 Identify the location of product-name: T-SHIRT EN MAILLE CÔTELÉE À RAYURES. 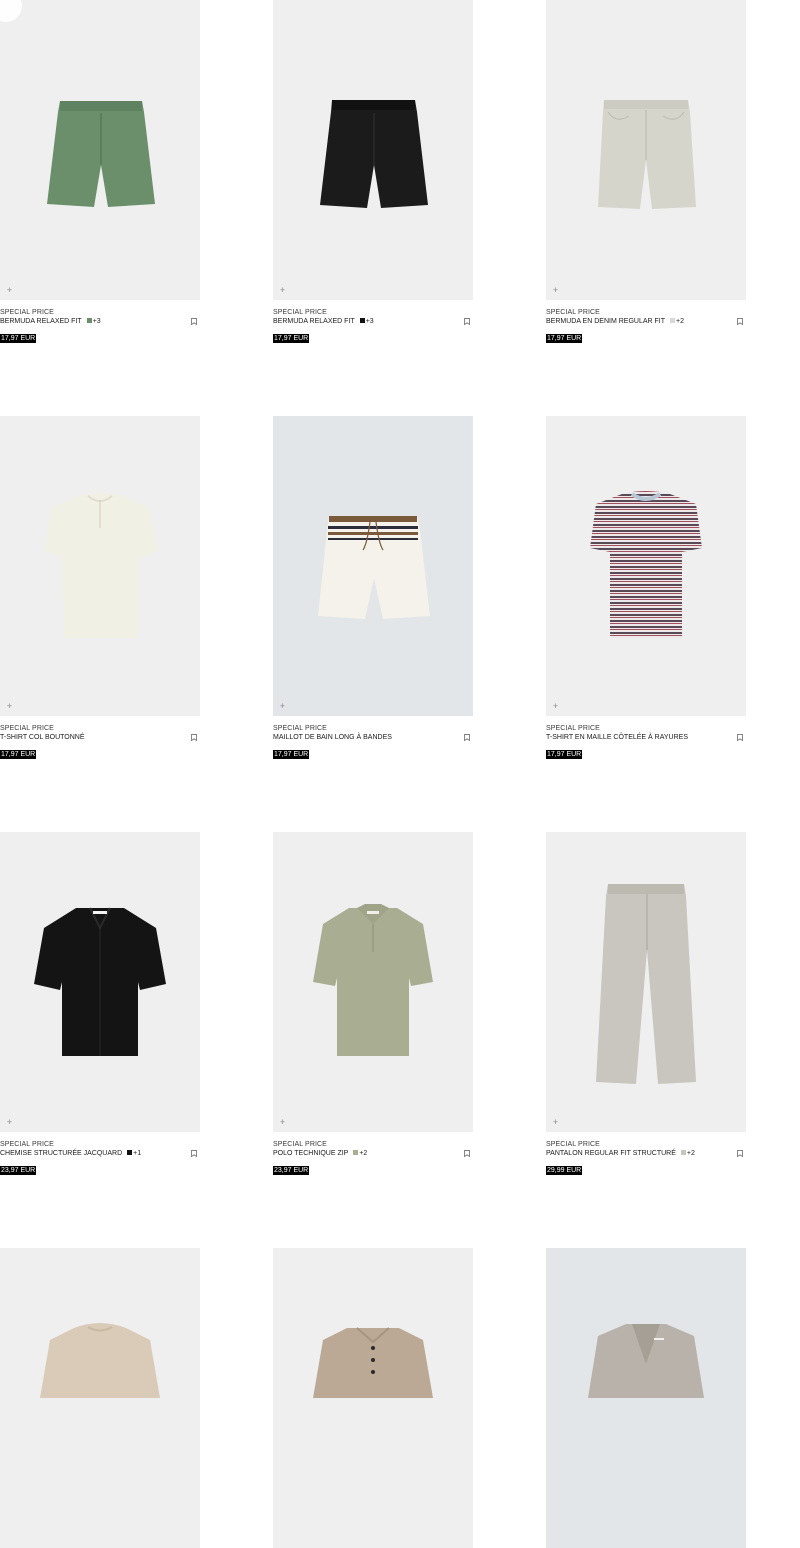
(617, 737).